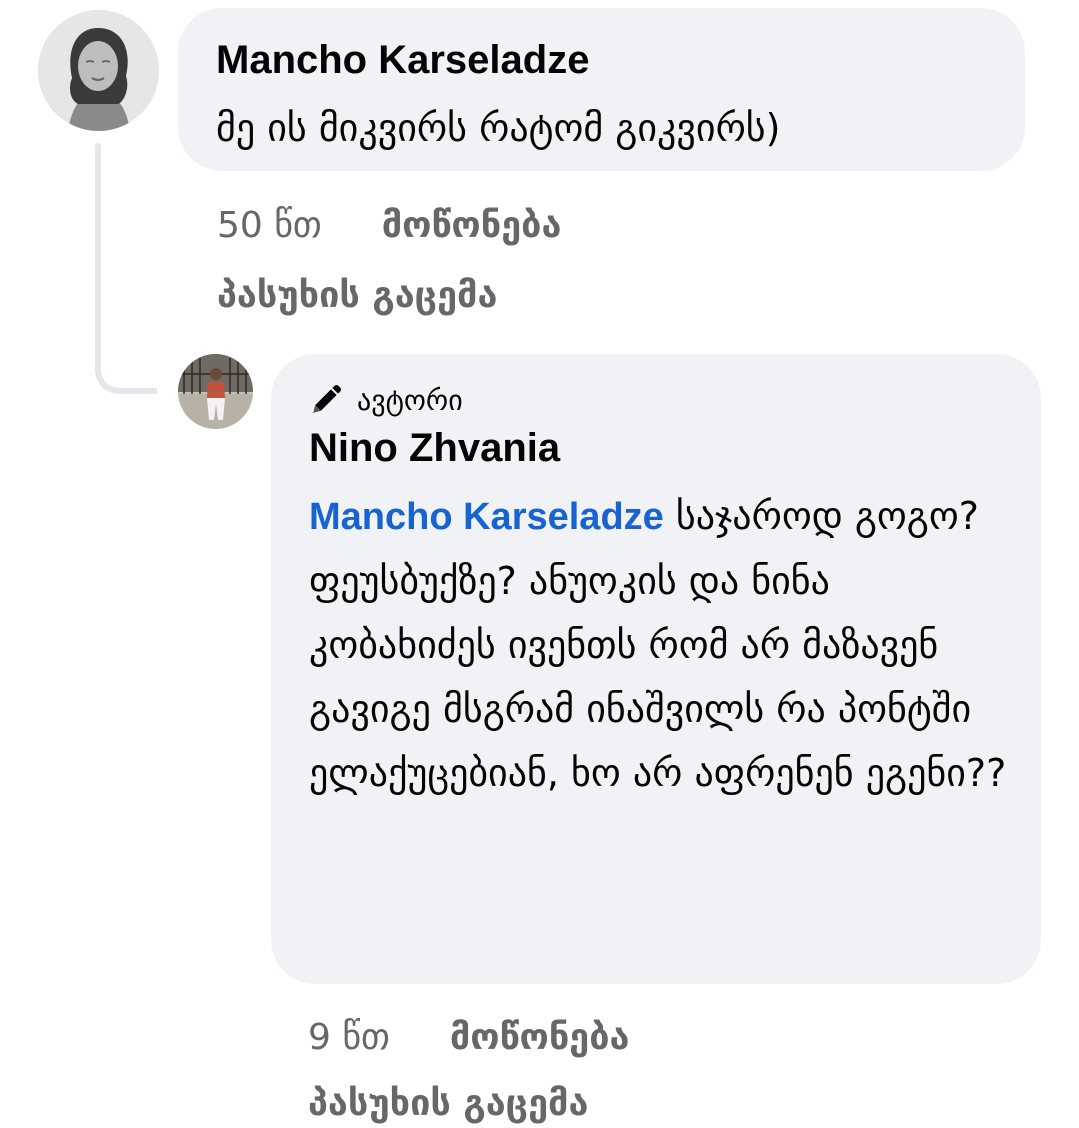  Describe the element at coordinates (349, 1037) in the screenshot. I see `comment-time: 9 წთ` at that location.